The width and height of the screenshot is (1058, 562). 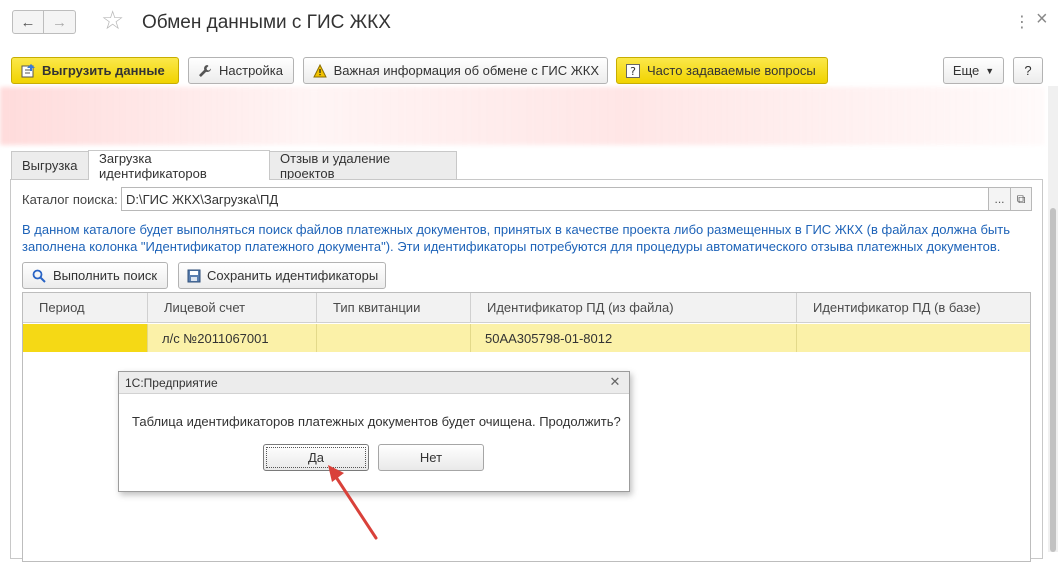 I want to click on question-icon: ?, so click(x=633, y=71).